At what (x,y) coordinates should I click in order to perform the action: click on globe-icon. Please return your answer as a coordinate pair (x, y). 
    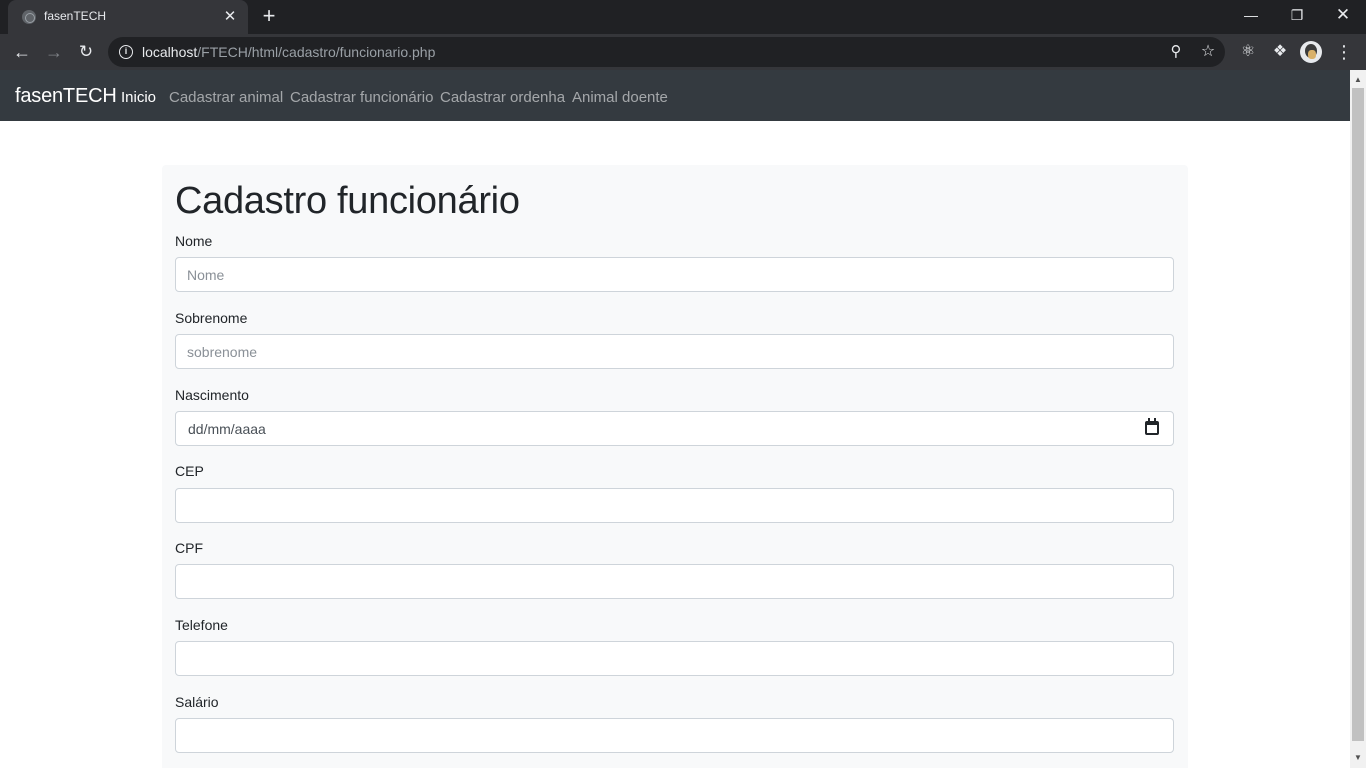
    Looking at the image, I should click on (29, 17).